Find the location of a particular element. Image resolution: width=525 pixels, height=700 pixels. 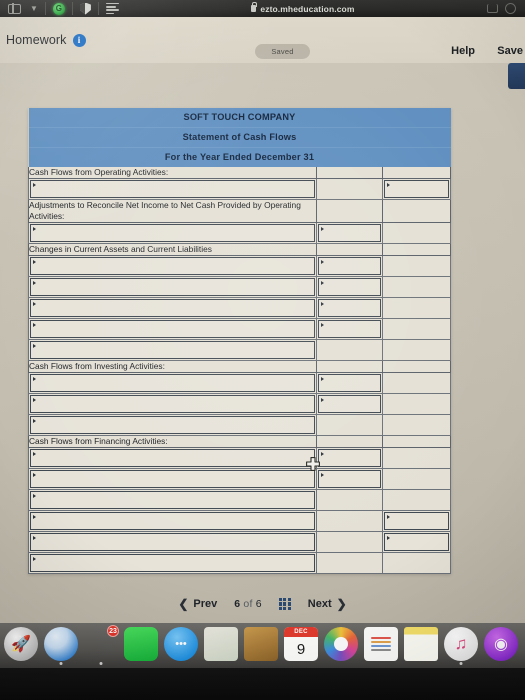

dock-item-calendar: DEC 9 is located at coordinates (301, 644).